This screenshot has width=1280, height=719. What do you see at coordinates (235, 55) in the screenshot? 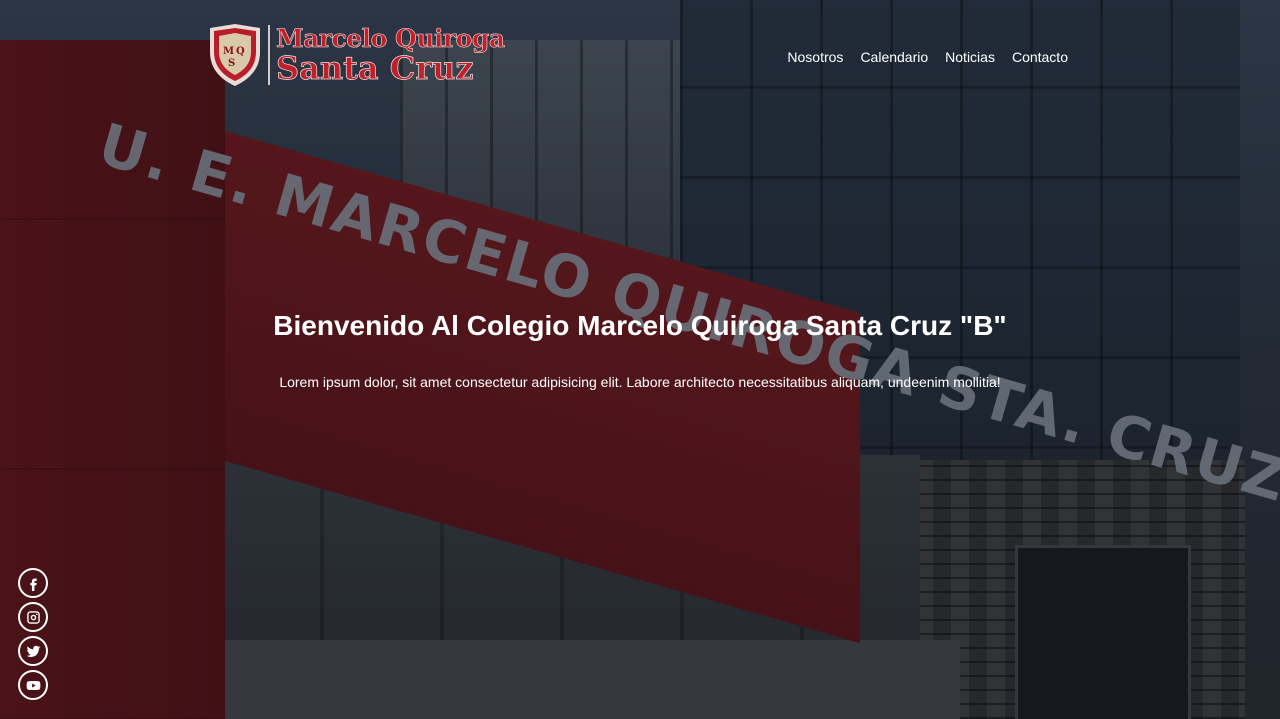
I see `school-shield-icon: M Q S` at bounding box center [235, 55].